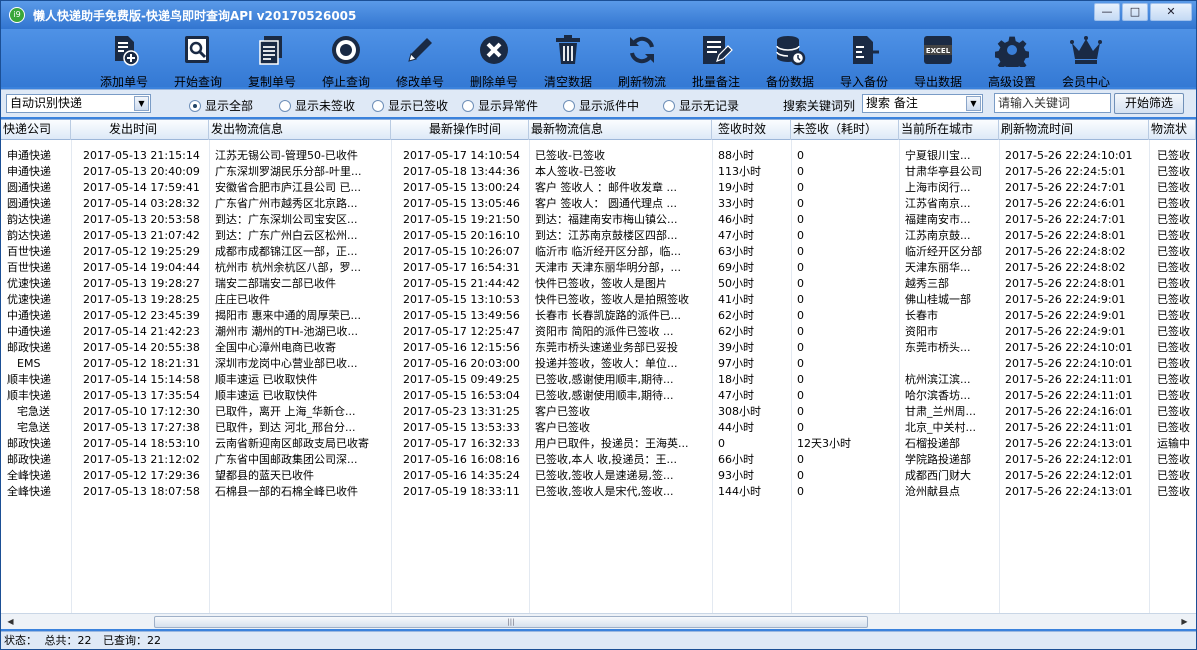 This screenshot has width=1197, height=650. Describe the element at coordinates (141, 459) in the screenshot. I see `table-cell: 2017-05-13 21:12:02` at that location.